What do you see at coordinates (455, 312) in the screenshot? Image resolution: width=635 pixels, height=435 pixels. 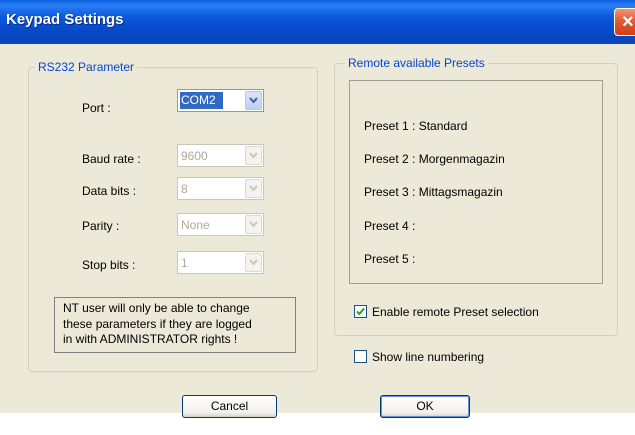 I see `enable-remote-label: Enable remote Preset selection` at bounding box center [455, 312].